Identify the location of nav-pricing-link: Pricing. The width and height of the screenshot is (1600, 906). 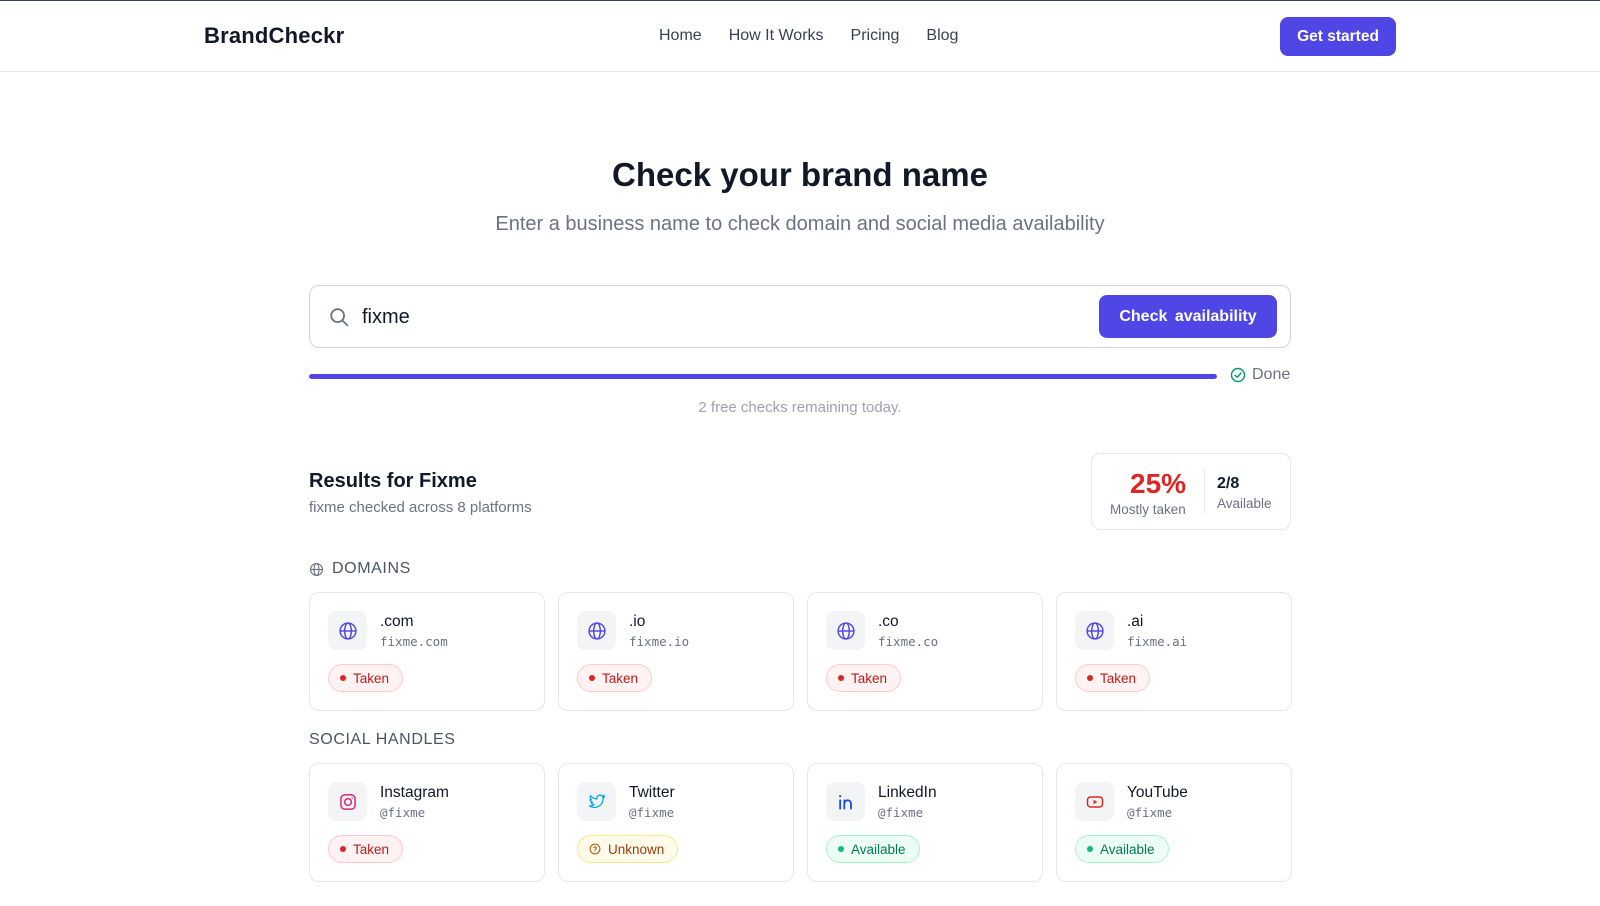
(875, 36).